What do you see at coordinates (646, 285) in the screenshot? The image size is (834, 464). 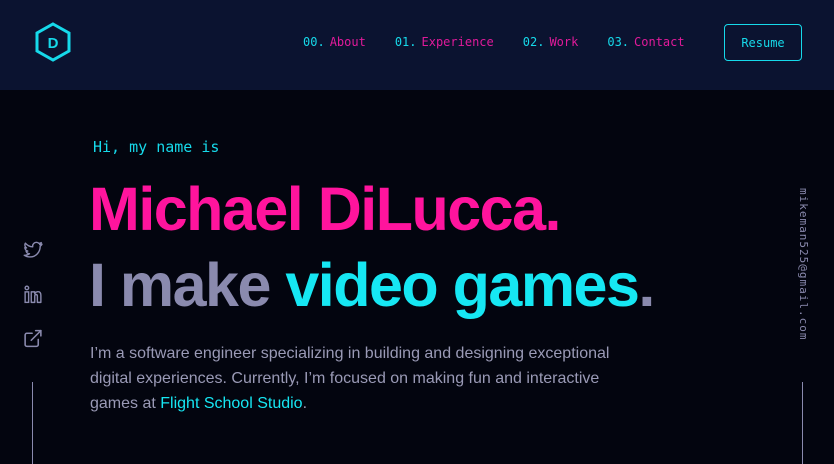 I see `tagline-suffix: .` at bounding box center [646, 285].